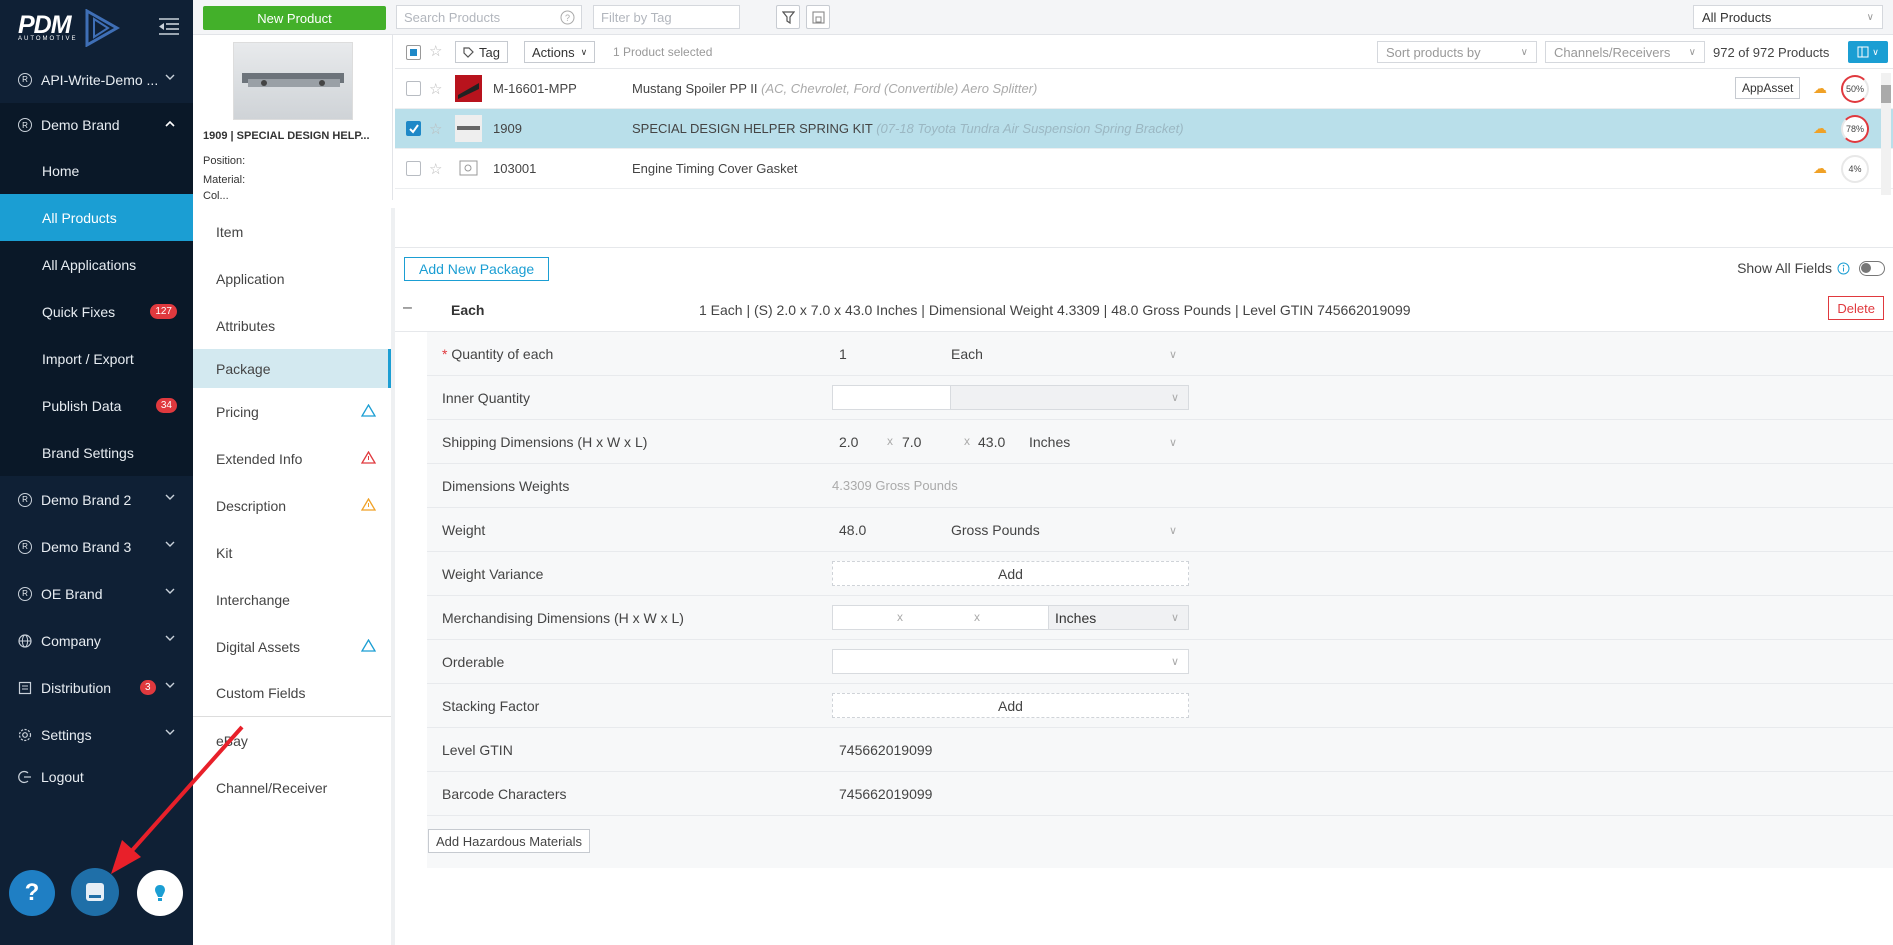 Image resolution: width=1893 pixels, height=945 pixels. What do you see at coordinates (292, 368) in the screenshot?
I see `tab-package: Package` at bounding box center [292, 368].